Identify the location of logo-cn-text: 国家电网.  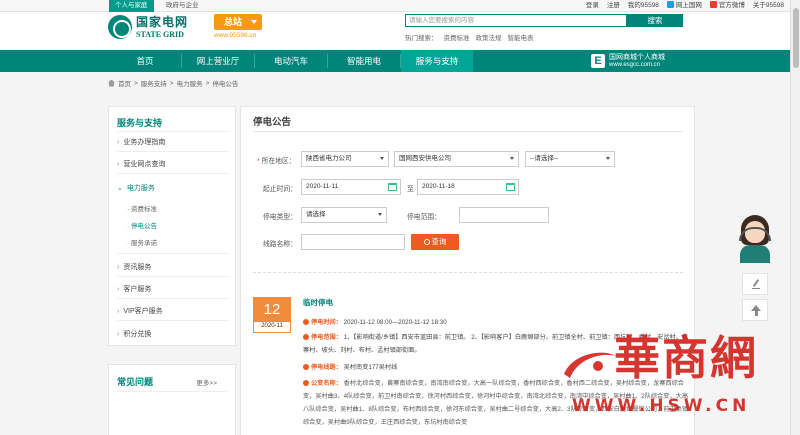
(162, 21).